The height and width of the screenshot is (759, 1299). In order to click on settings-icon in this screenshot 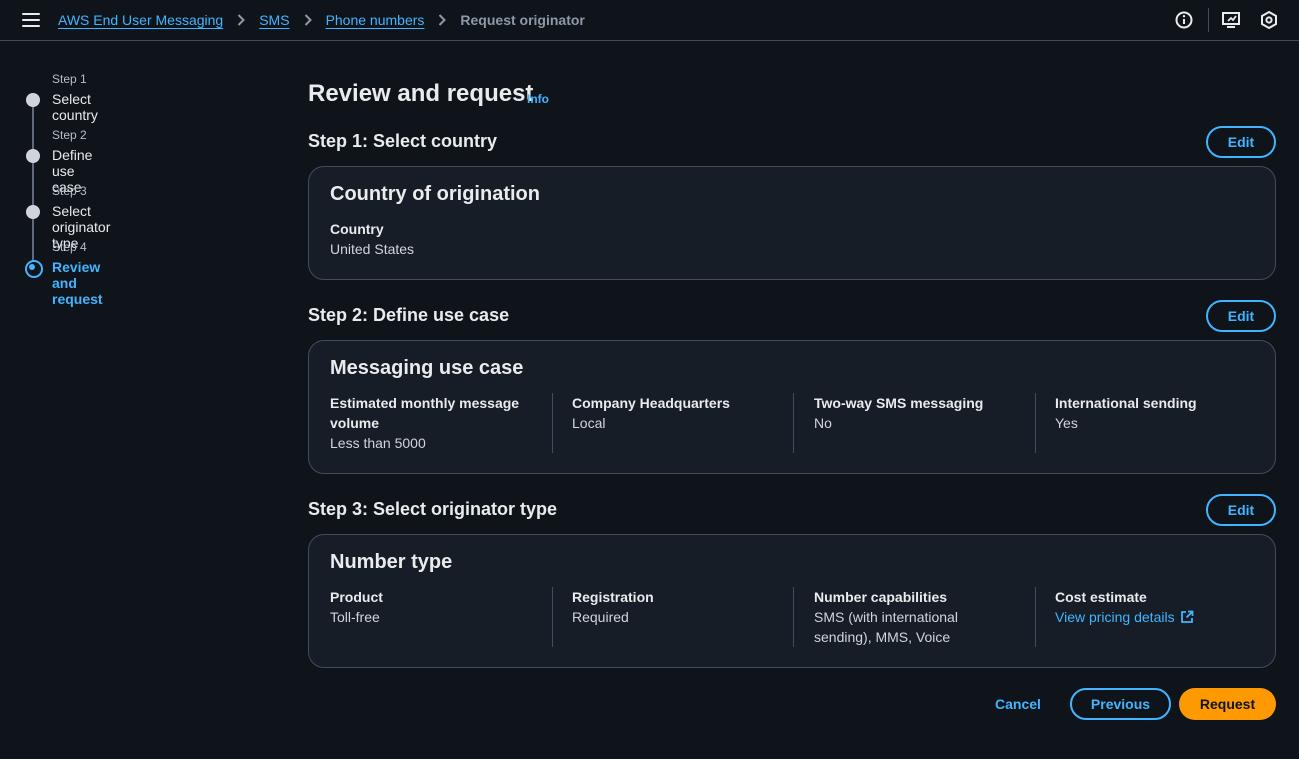, I will do `click(1269, 20)`.